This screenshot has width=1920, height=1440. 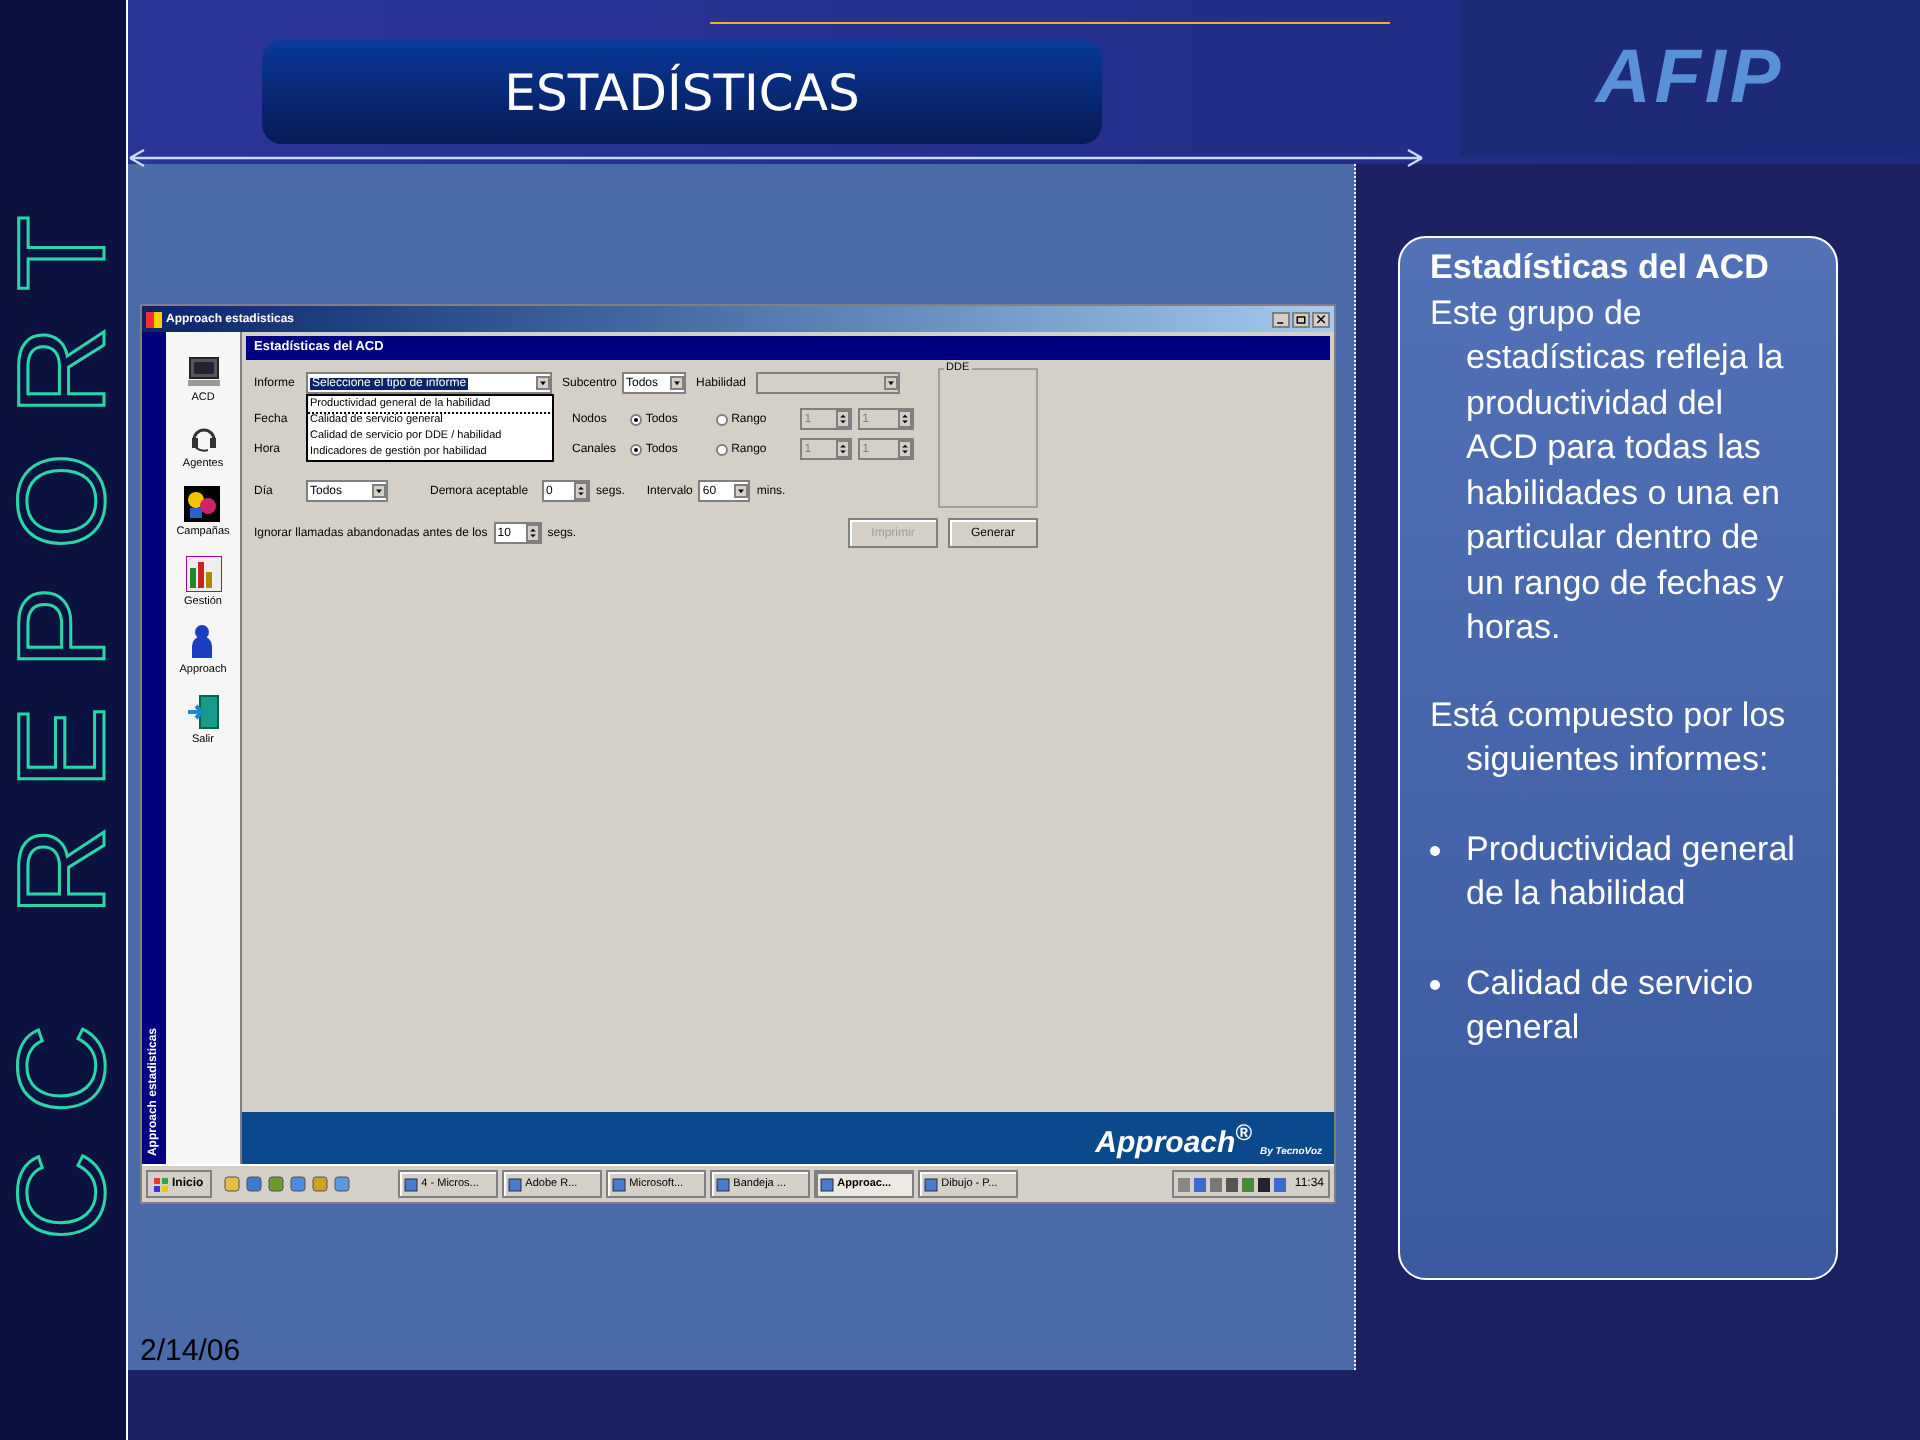 I want to click on vertical-title: CC REPORT, so click(x=63, y=708).